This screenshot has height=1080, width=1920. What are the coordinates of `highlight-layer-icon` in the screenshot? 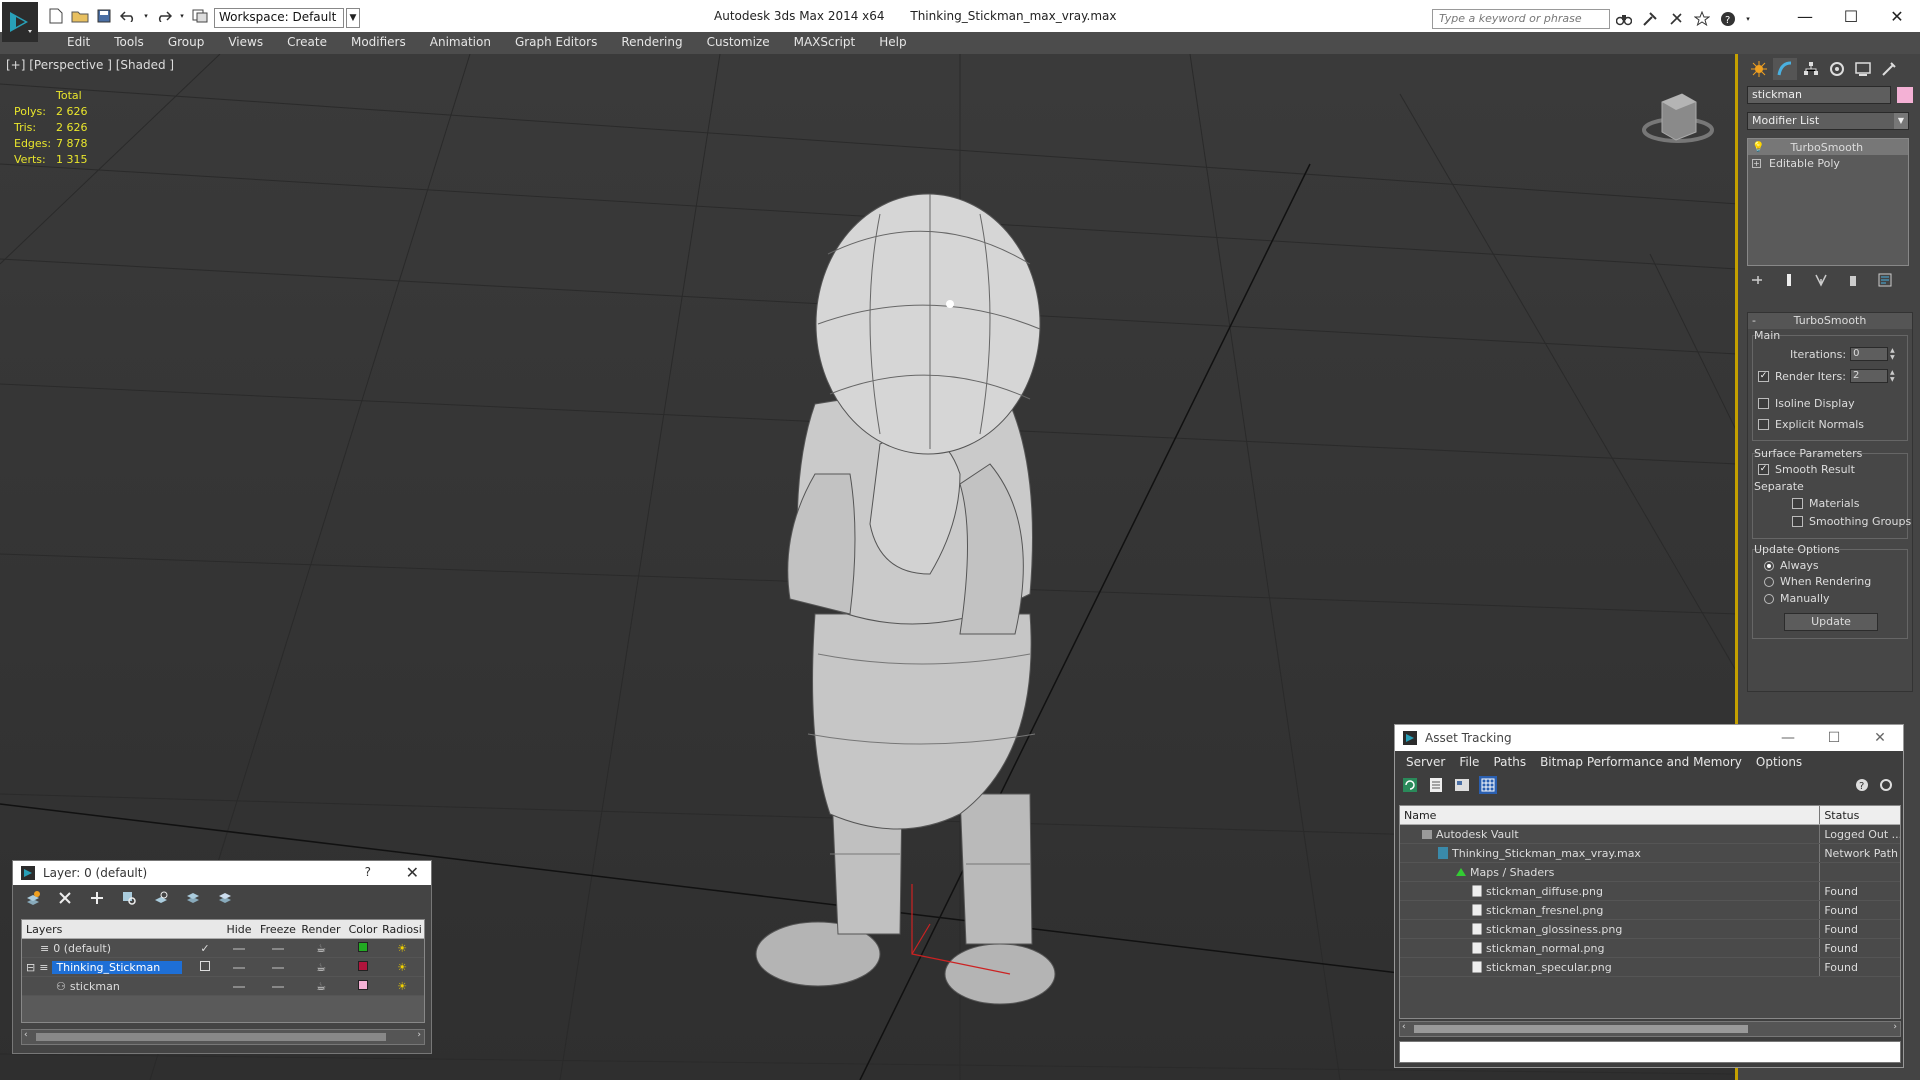 It's located at (161, 898).